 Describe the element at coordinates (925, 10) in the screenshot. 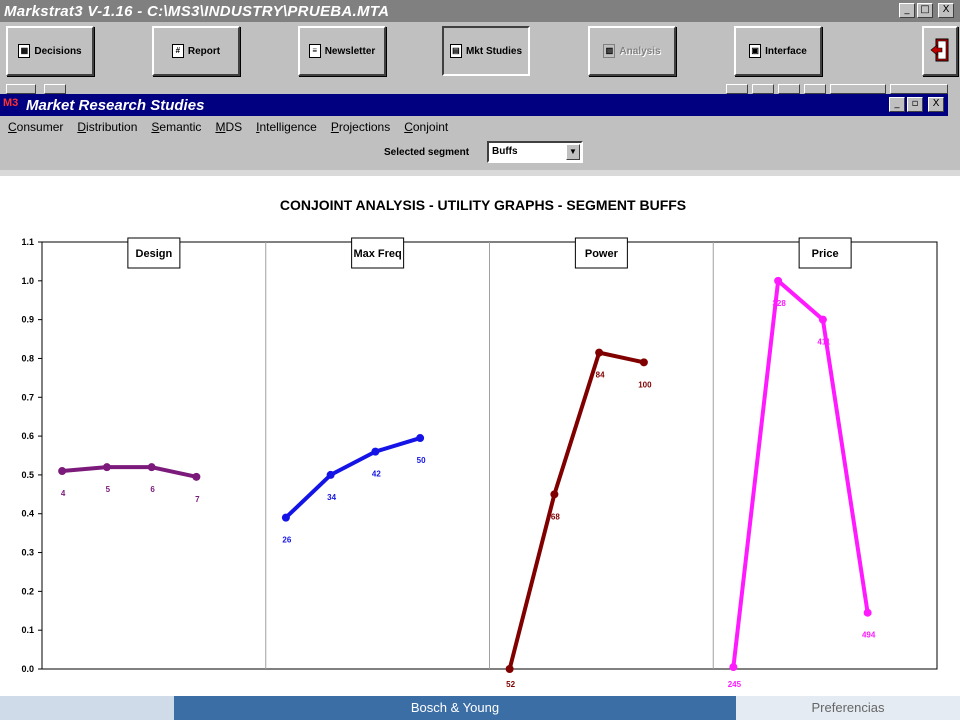

I see `maximize-button: □` at that location.